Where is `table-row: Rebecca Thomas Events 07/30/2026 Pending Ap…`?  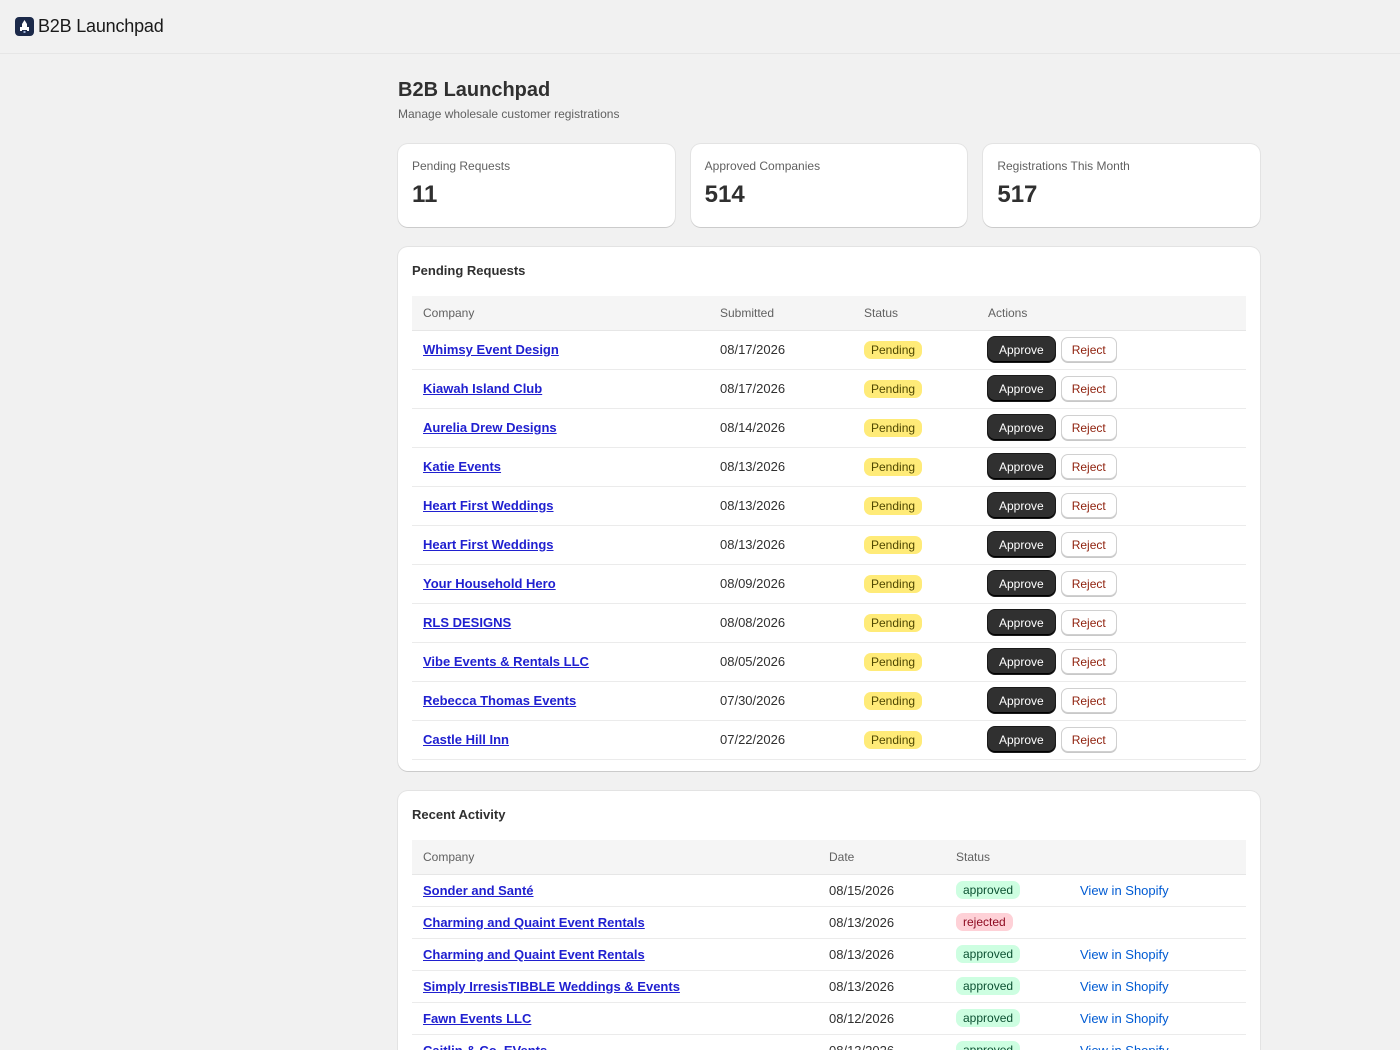
table-row: Rebecca Thomas Events 07/30/2026 Pending Ap… is located at coordinates (829, 701).